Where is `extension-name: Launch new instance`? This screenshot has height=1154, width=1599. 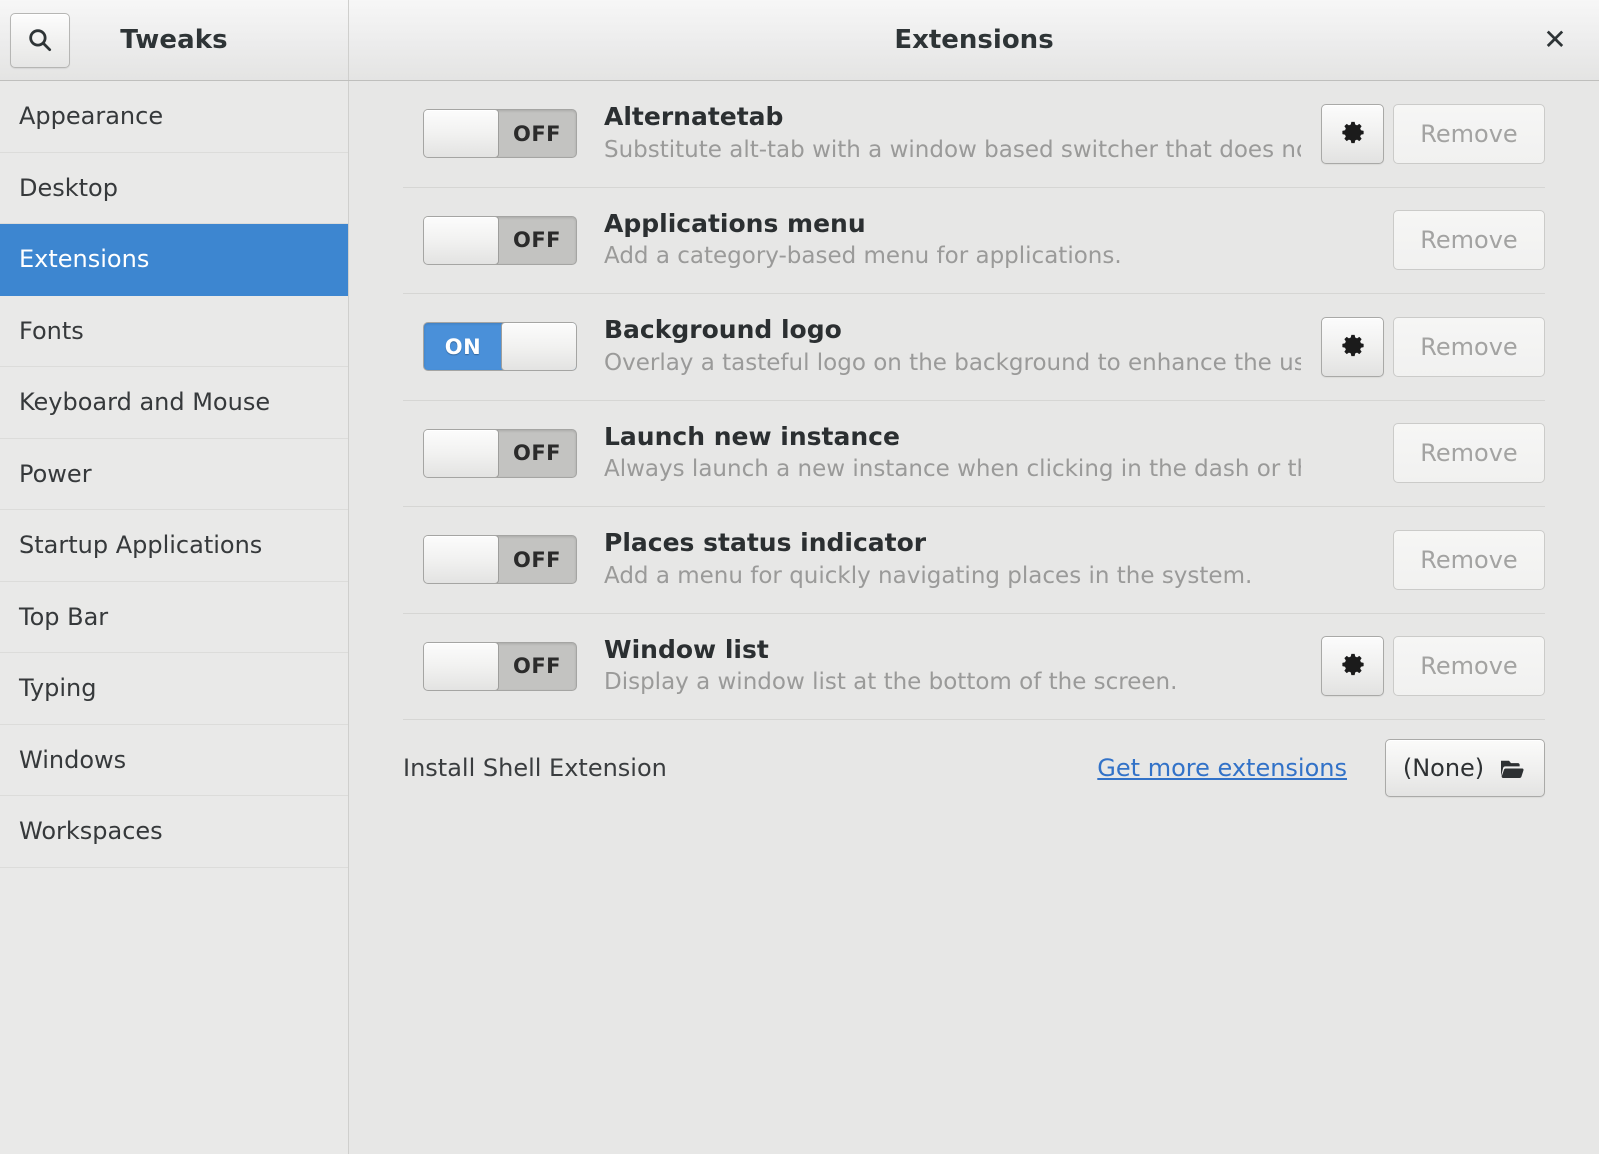
extension-name: Launch new instance is located at coordinates (752, 436).